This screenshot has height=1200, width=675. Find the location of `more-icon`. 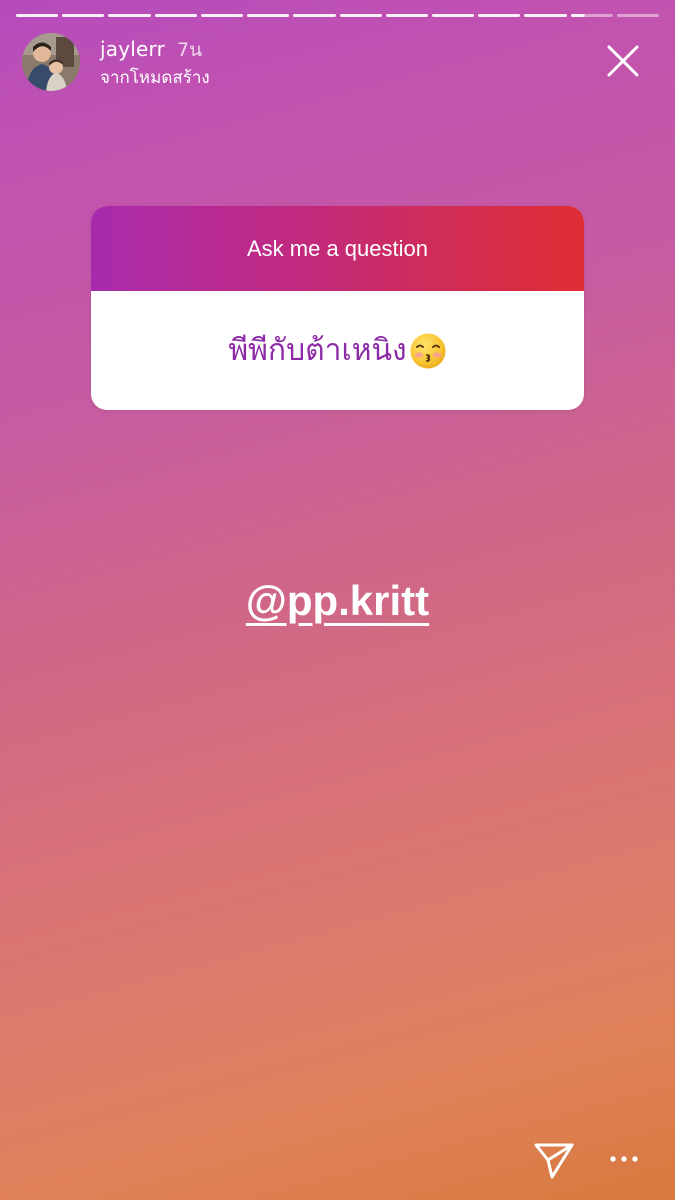

more-icon is located at coordinates (624, 1159).